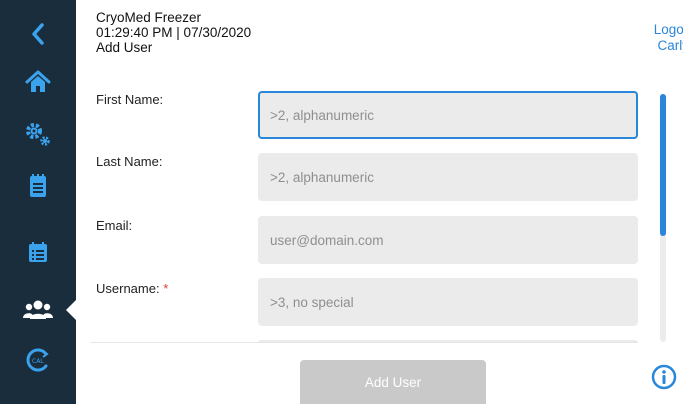  I want to click on info-icon, so click(664, 377).